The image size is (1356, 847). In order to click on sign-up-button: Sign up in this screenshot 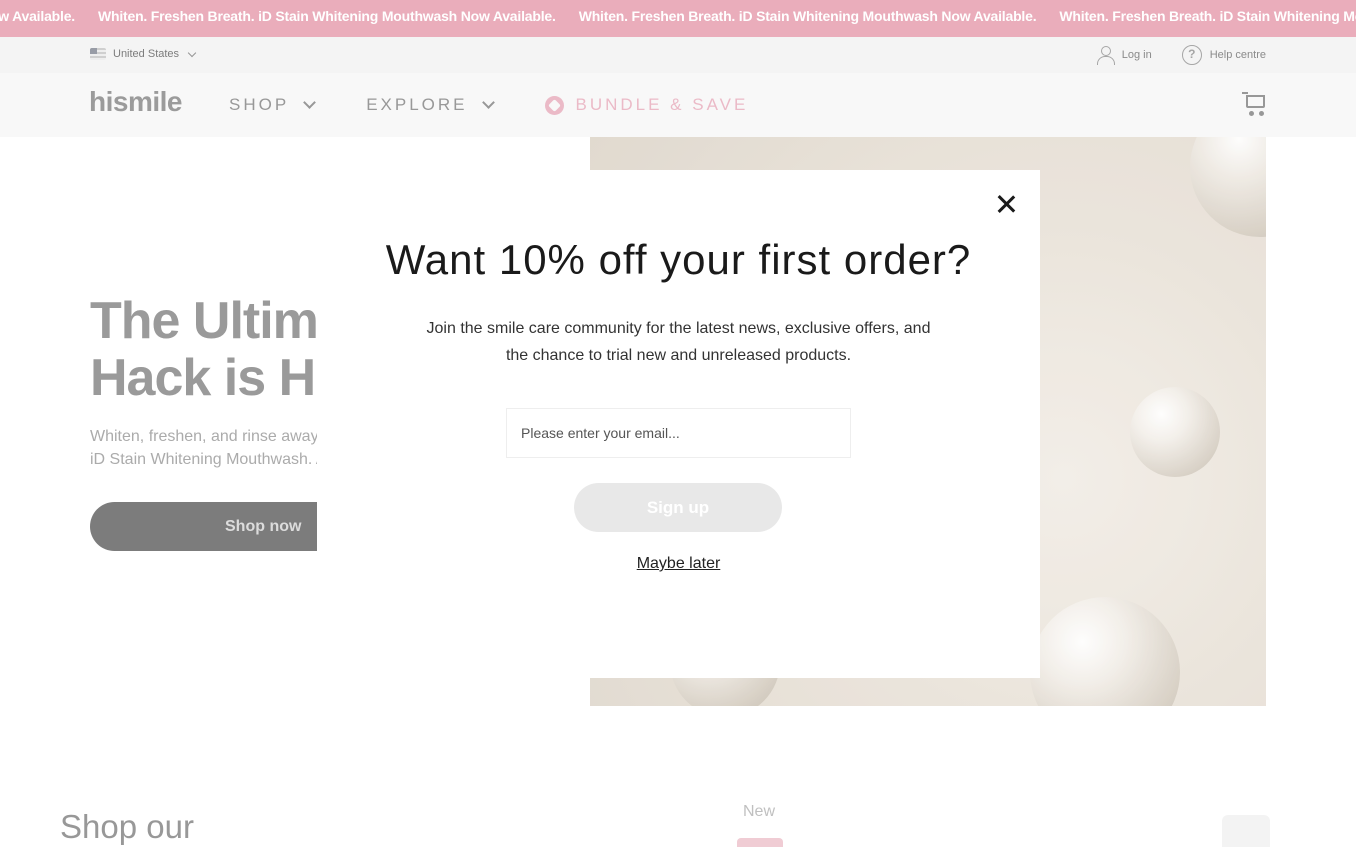, I will do `click(678, 507)`.